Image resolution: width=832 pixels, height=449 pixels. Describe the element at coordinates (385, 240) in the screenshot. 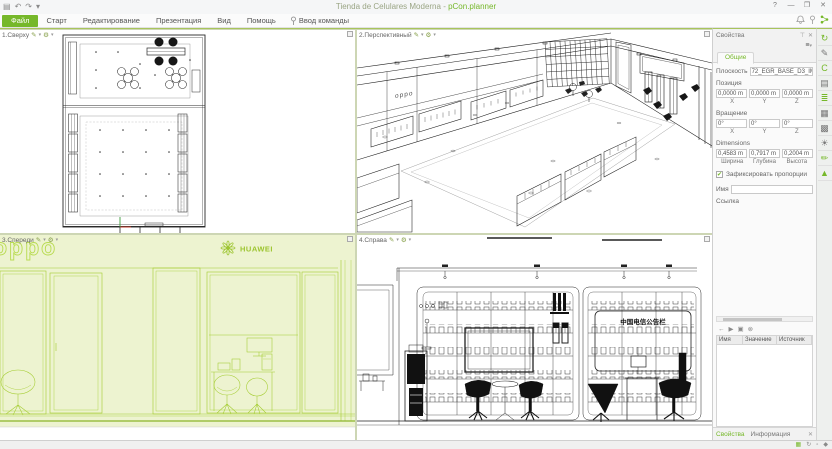

I see `viewport-label: 4.Справа ✎ ▾ ⚙ ▾` at that location.